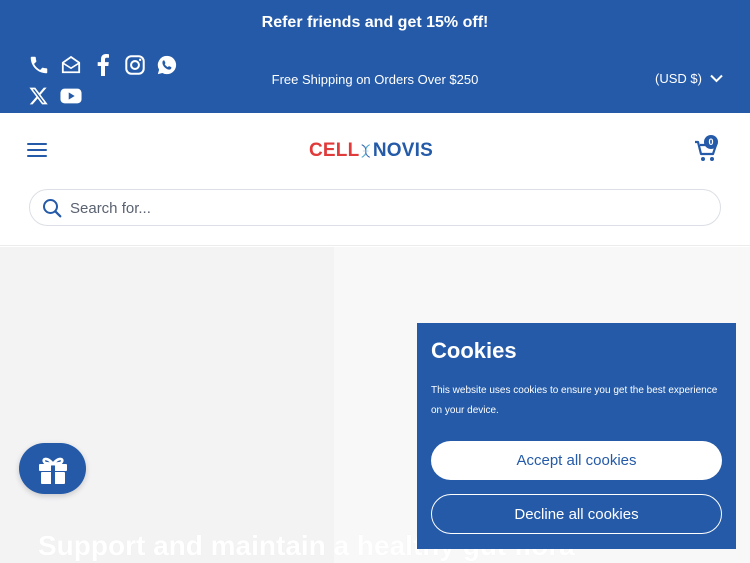 This screenshot has width=750, height=563. Describe the element at coordinates (52, 208) in the screenshot. I see `search-icon` at that location.